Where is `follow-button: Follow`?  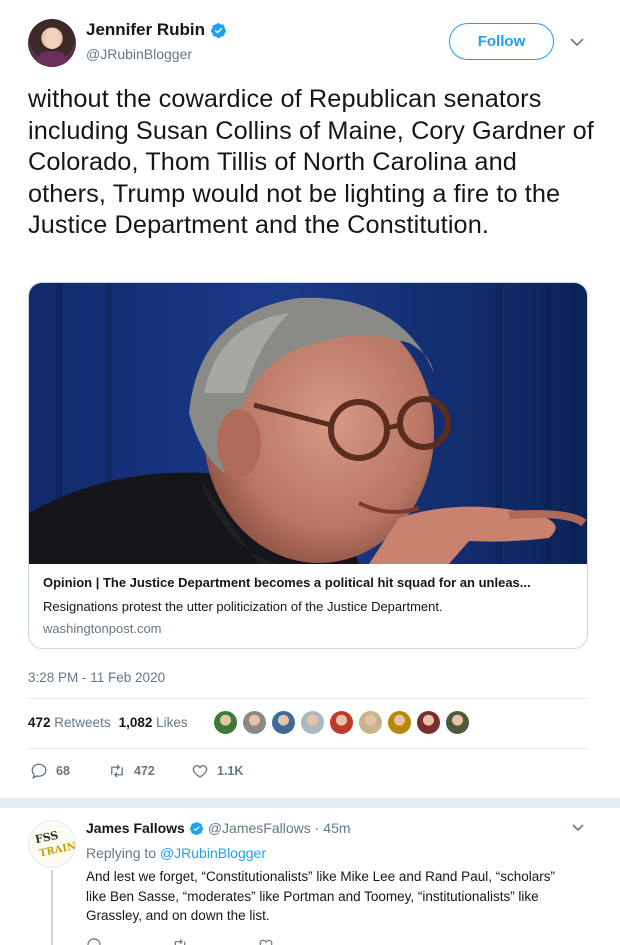
follow-button: Follow is located at coordinates (501, 41).